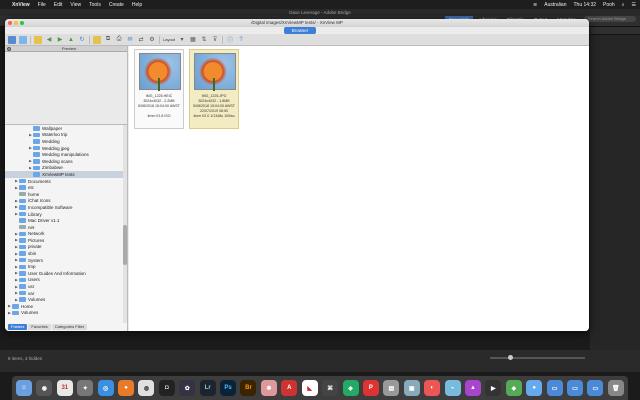 Image resolution: width=640 pixels, height=400 pixels. What do you see at coordinates (66, 161) in the screenshot?
I see `tree-item: ▶ Wedding scans` at bounding box center [66, 161].